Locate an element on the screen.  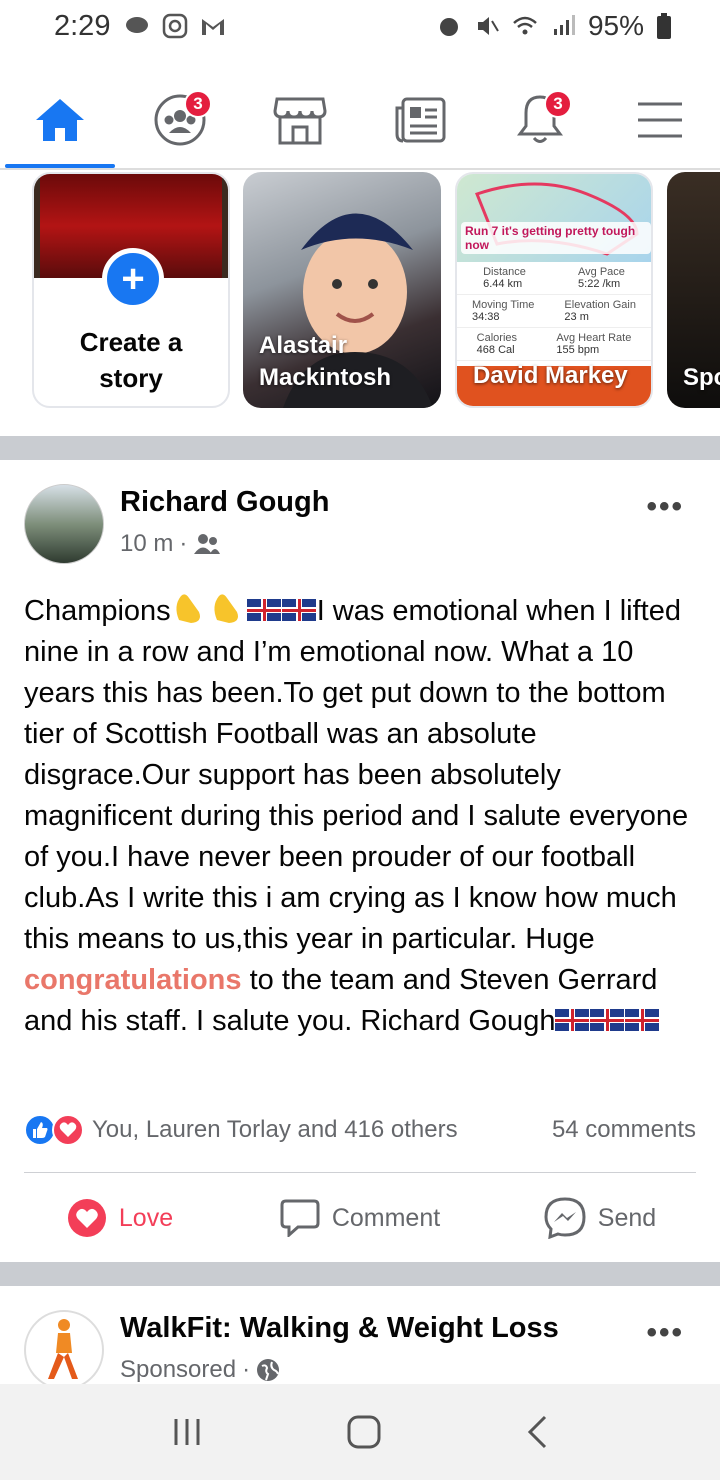
highlighted-word: congratulations is located at coordinates (133, 980).